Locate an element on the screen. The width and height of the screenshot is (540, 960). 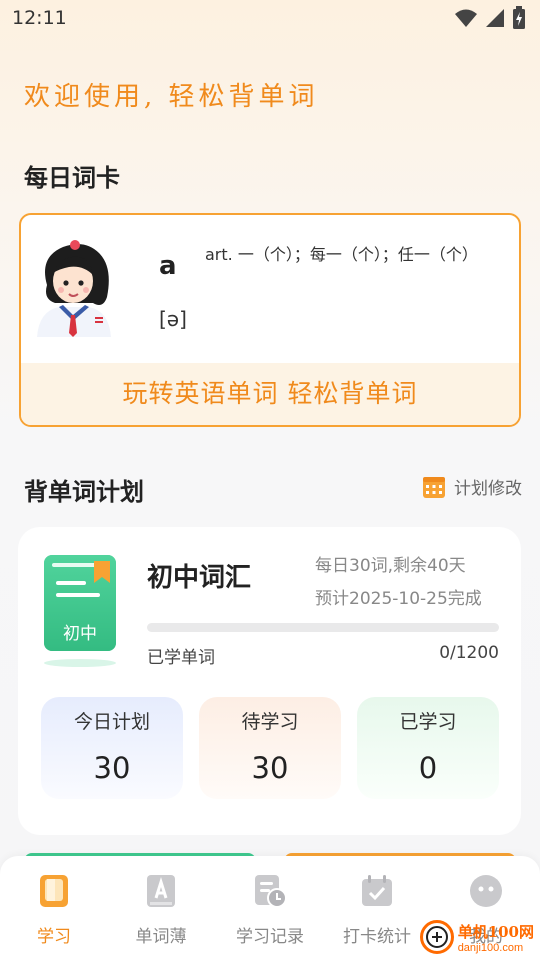
welcome-text: 欢迎使用, 轻松背单词 is located at coordinates (171, 97).